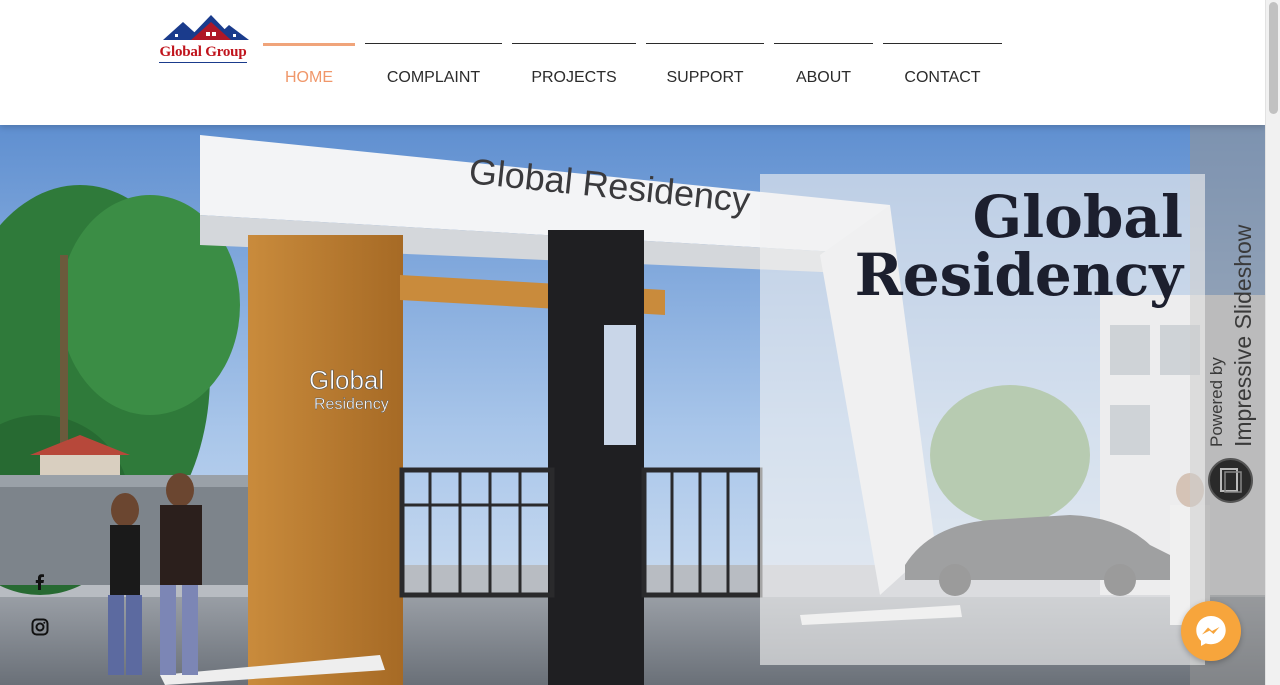  I want to click on impressive-slideshow-icon, so click(1230, 480).